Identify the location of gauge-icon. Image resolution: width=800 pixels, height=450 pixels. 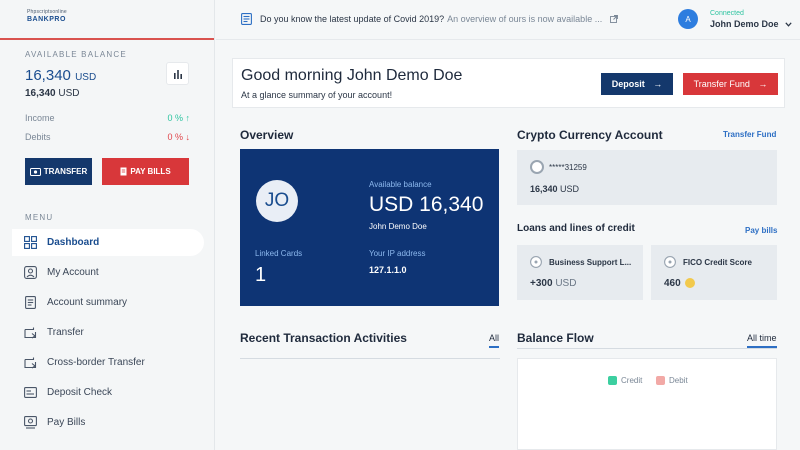
(670, 262).